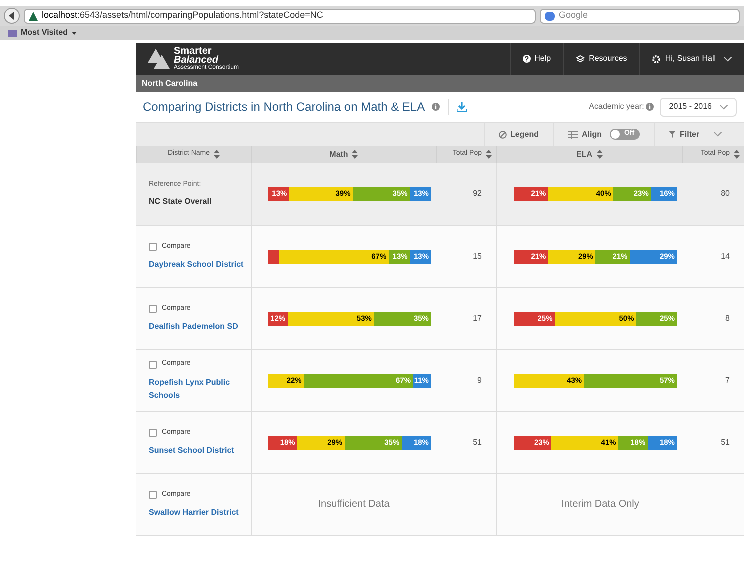  I want to click on gear-icon, so click(657, 59).